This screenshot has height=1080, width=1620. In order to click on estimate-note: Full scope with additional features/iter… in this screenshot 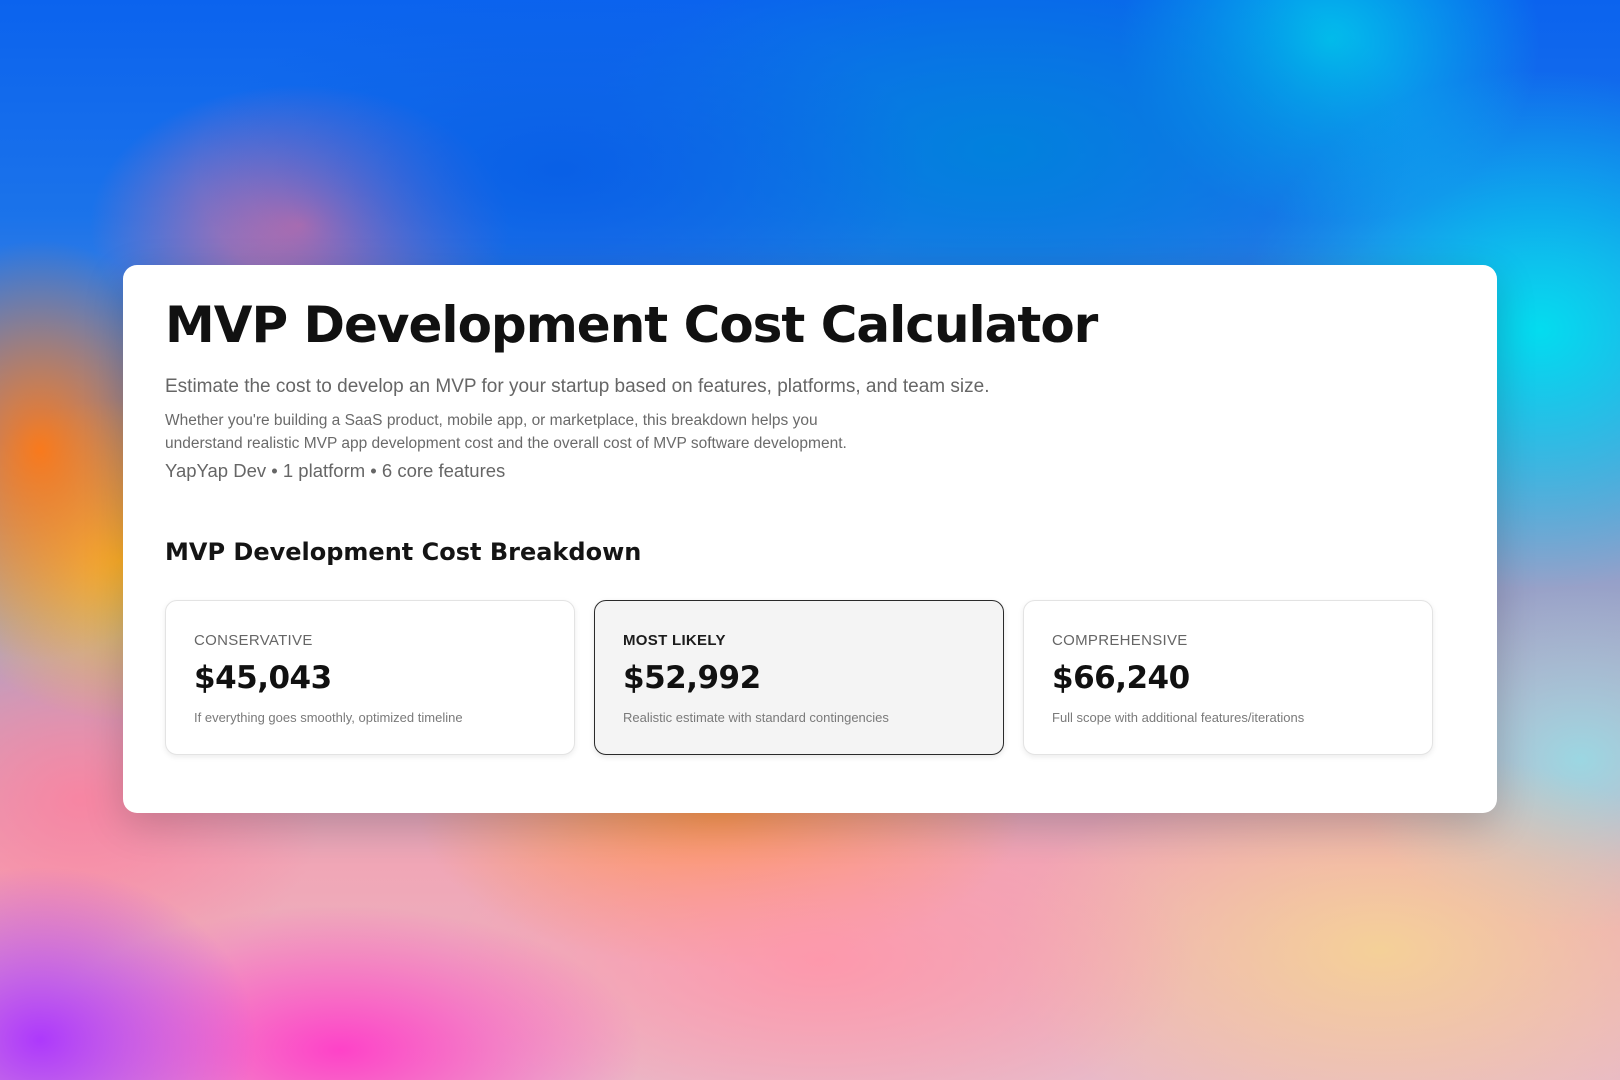, I will do `click(1178, 717)`.